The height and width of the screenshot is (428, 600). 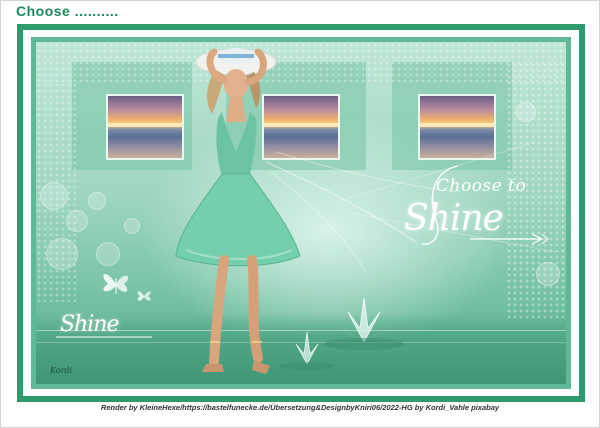 I want to click on artist-signature: Kordi, so click(x=61, y=370).